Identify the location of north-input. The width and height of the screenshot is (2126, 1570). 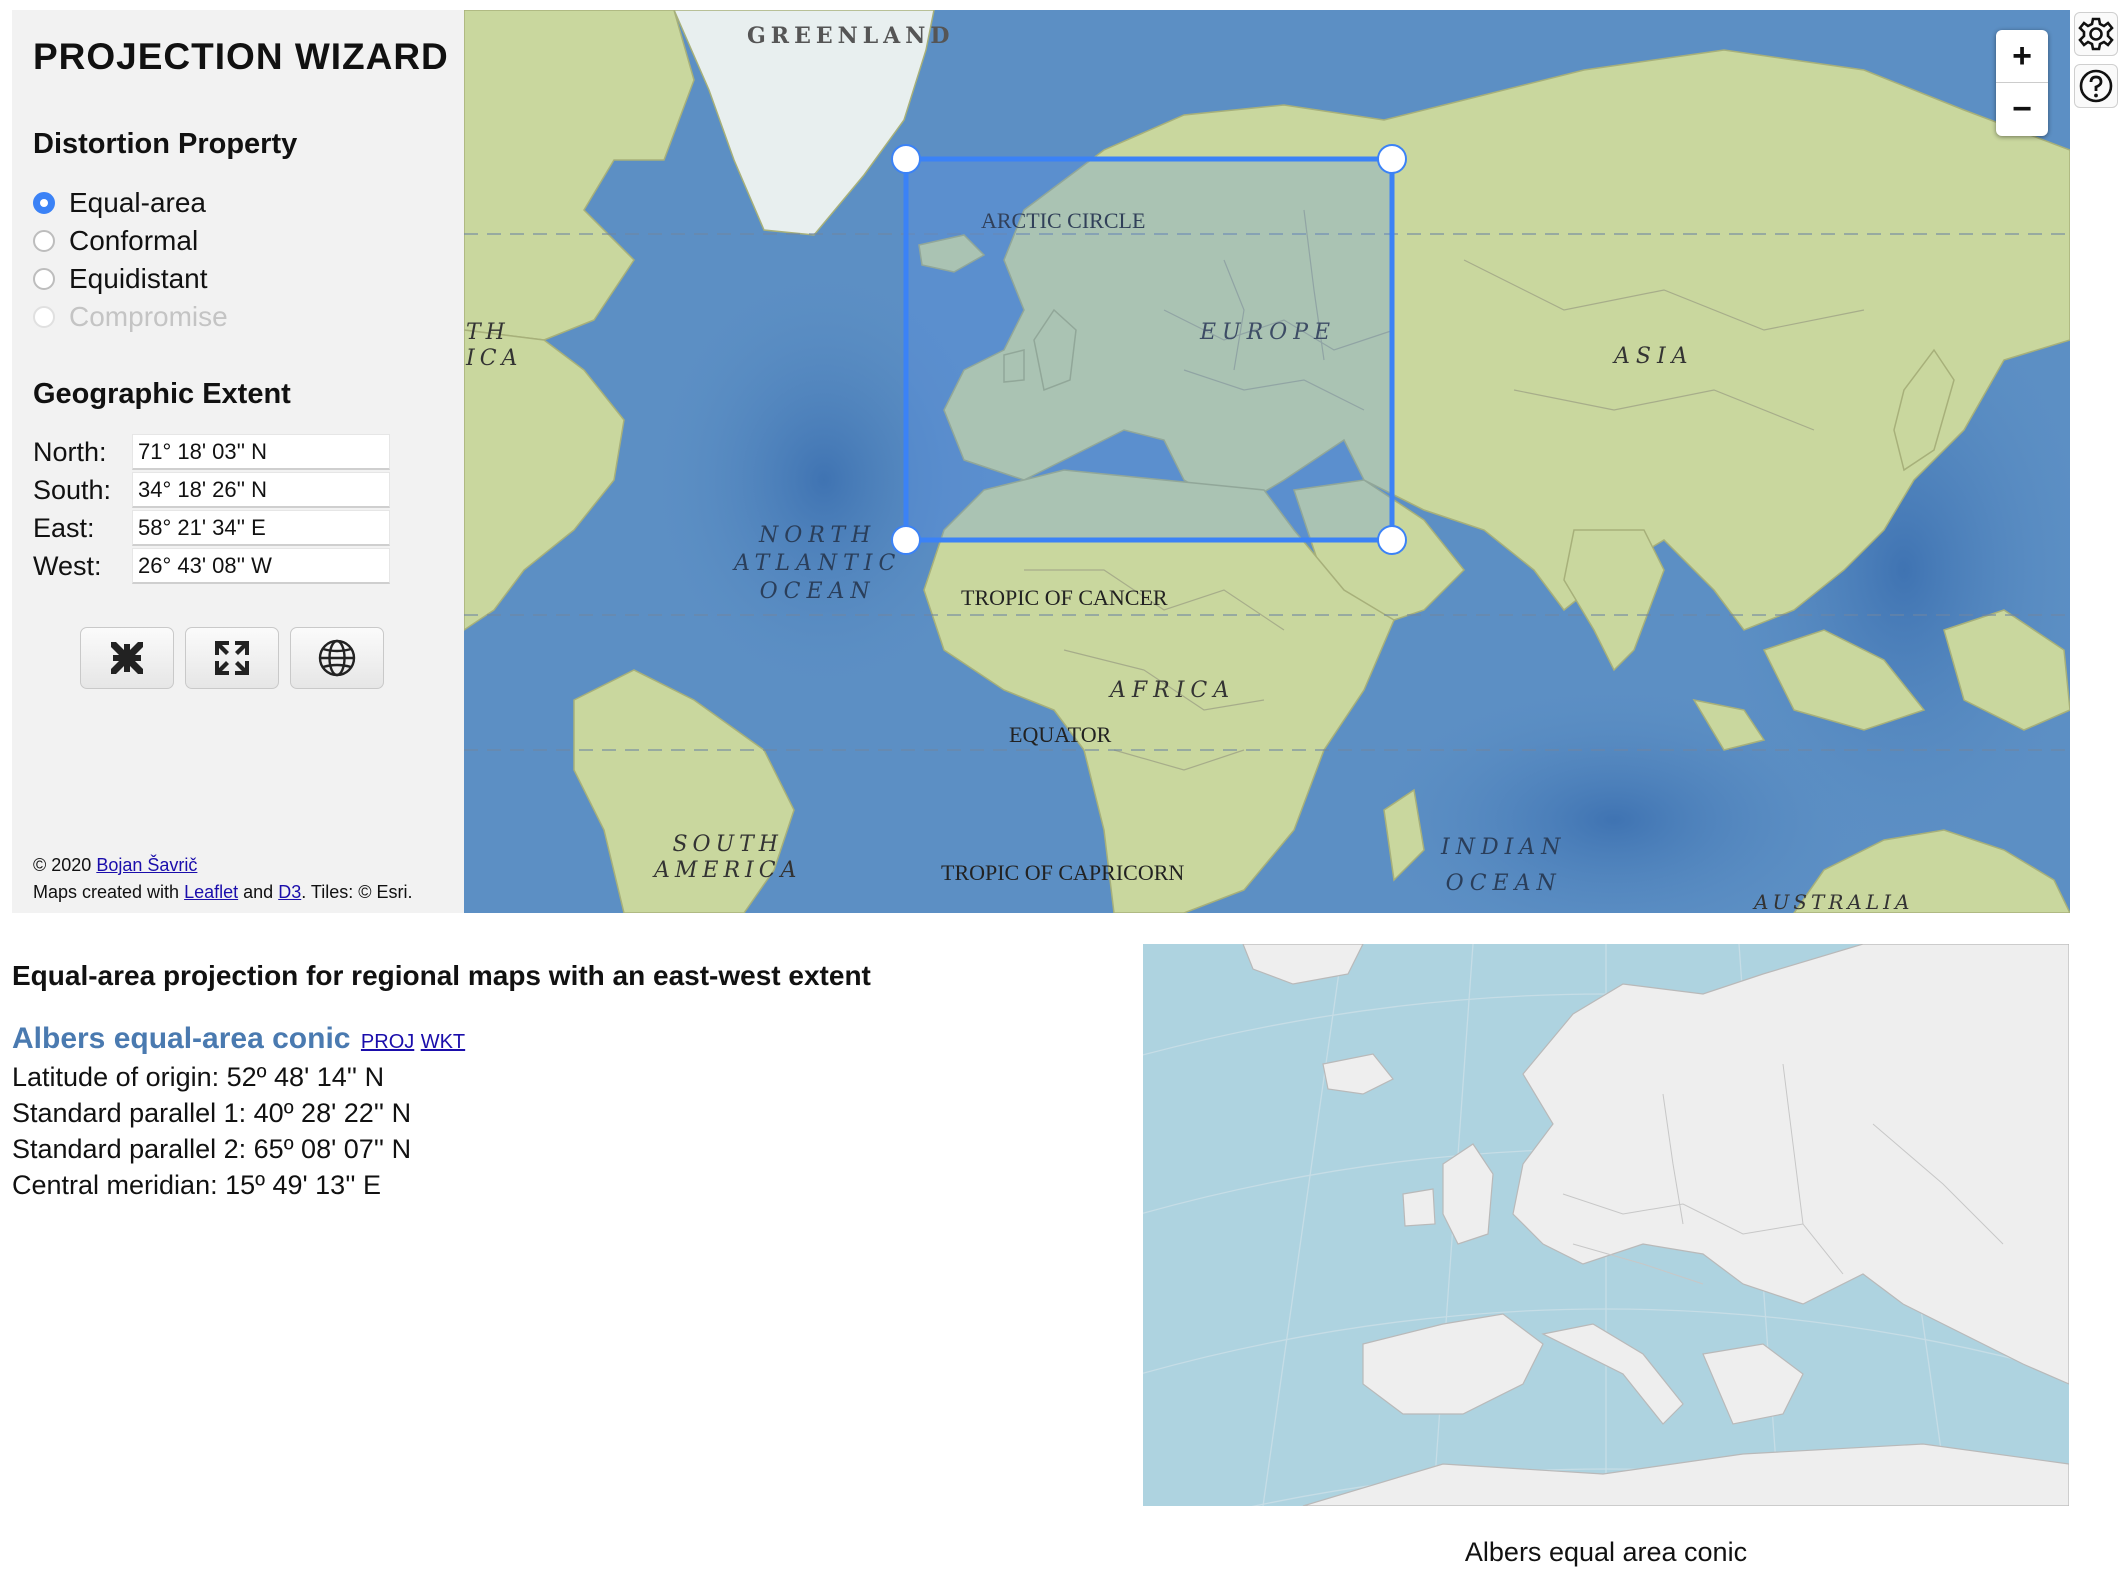
(261, 452).